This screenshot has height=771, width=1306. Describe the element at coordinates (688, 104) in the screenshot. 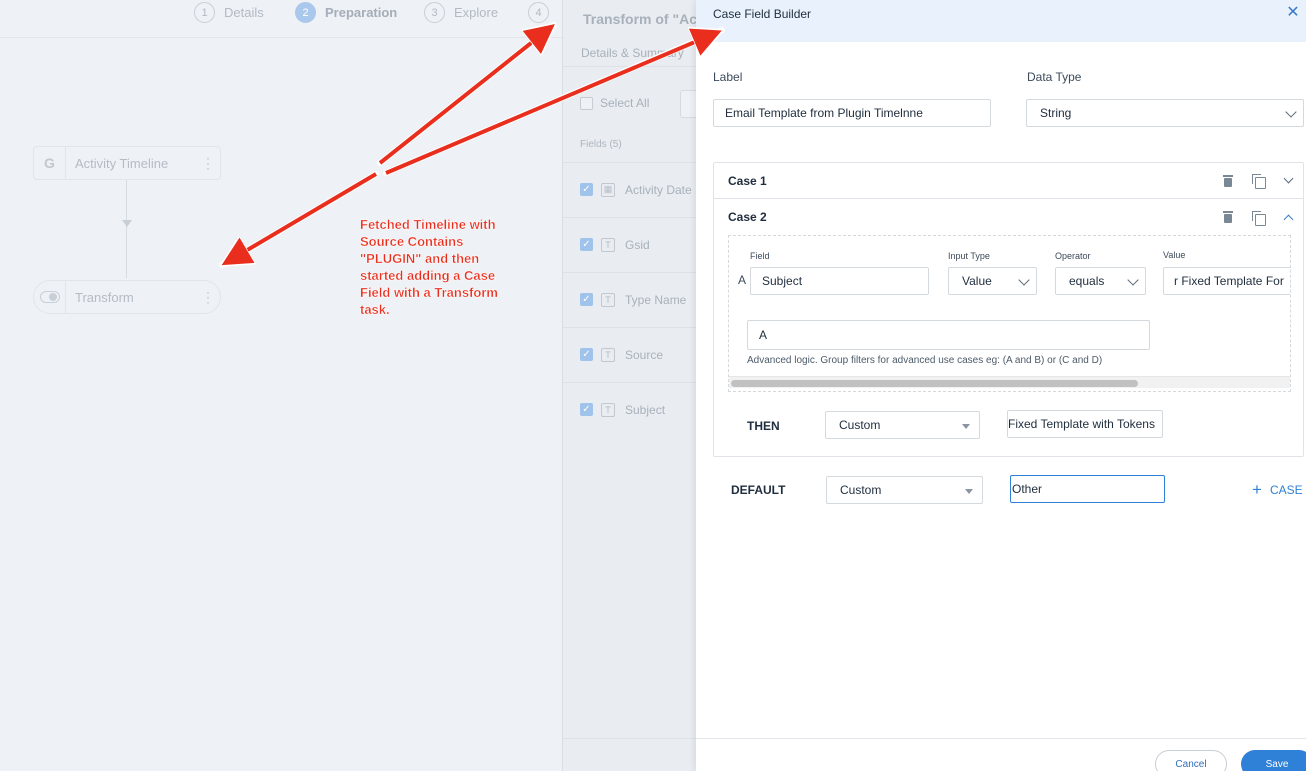

I see `search-input` at that location.